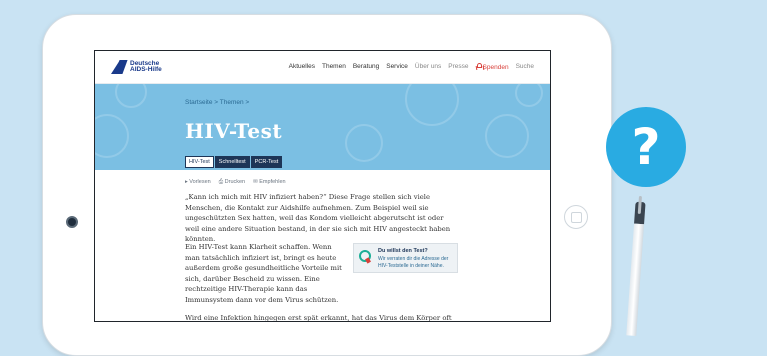 The image size is (767, 356). I want to click on page-tools: ▸ Vorlesen ⎙ Drucken ✉ Empfehlen, so click(235, 182).